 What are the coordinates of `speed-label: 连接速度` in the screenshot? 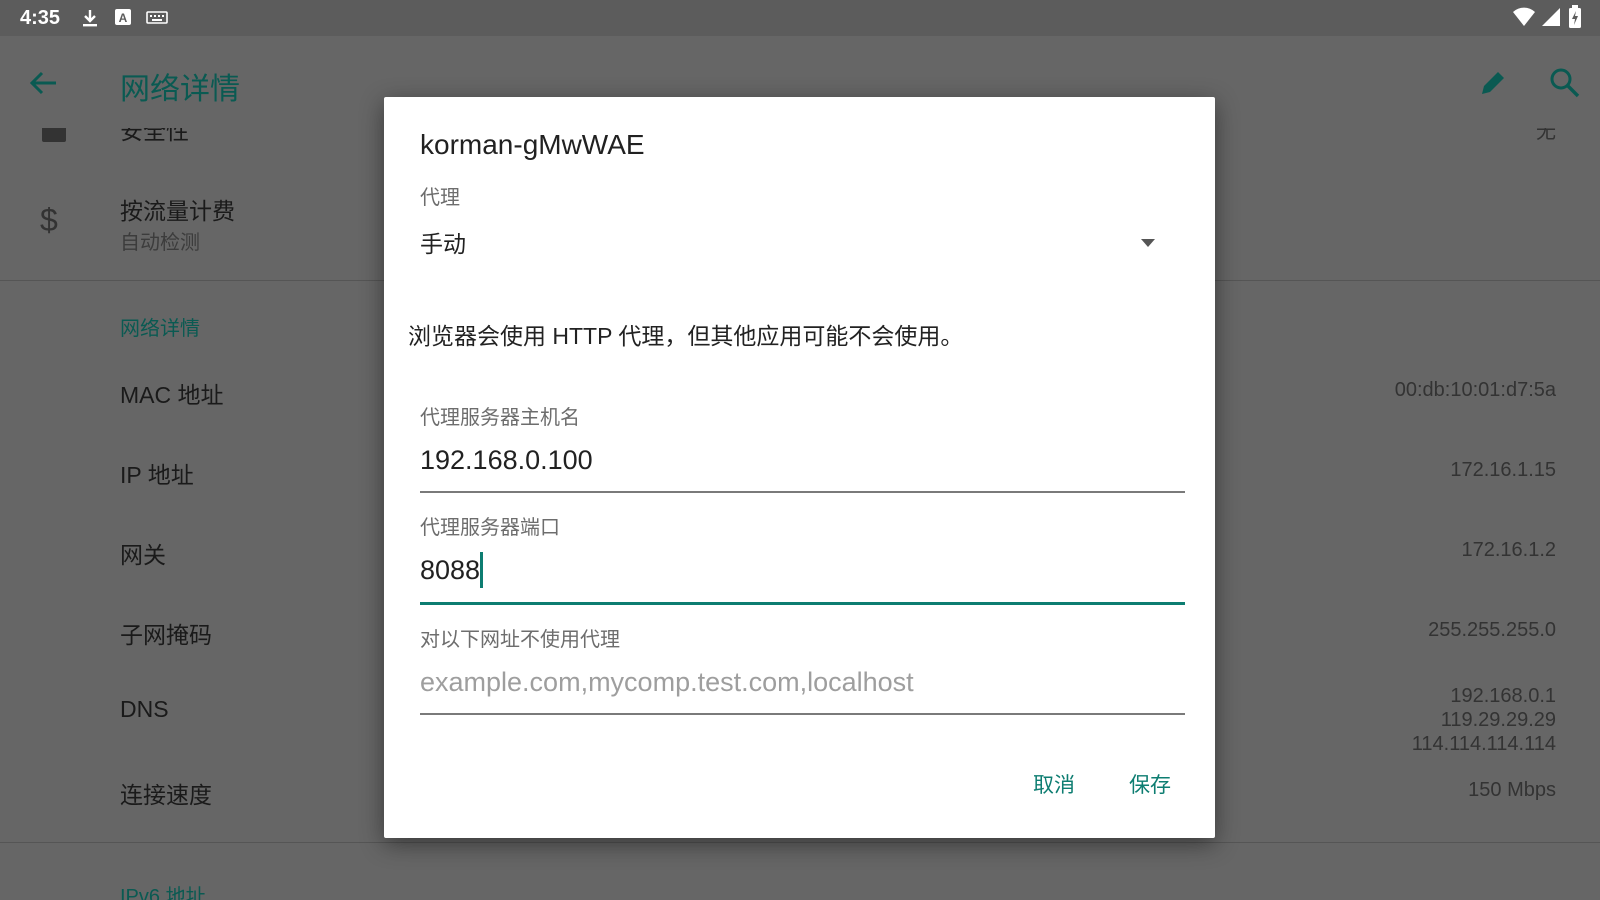 It's located at (166, 795).